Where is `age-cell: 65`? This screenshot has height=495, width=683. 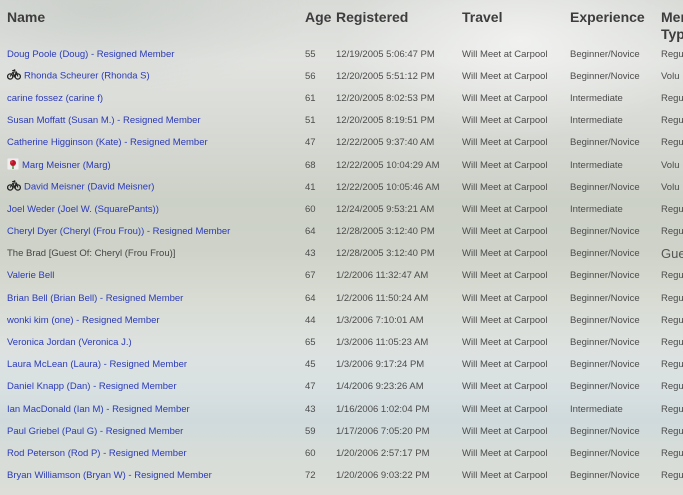 age-cell: 65 is located at coordinates (310, 343).